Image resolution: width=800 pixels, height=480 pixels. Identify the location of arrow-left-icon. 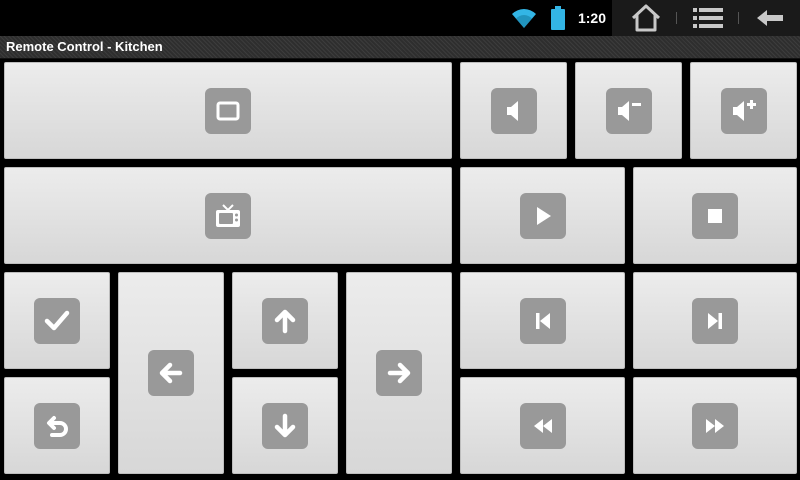
(171, 373).